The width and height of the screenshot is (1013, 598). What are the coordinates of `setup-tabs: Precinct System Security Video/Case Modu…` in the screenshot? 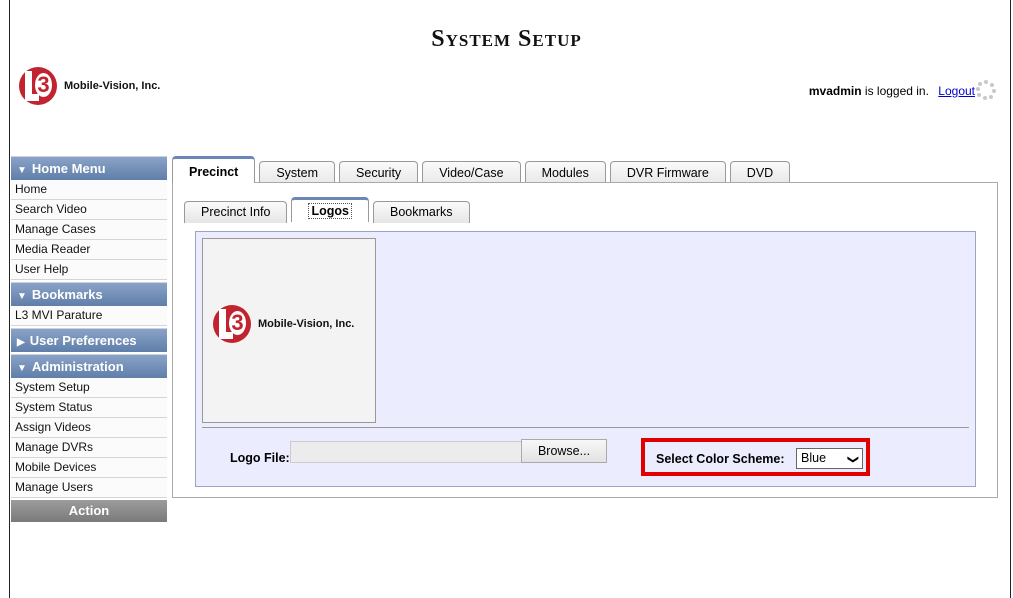 It's located at (483, 170).